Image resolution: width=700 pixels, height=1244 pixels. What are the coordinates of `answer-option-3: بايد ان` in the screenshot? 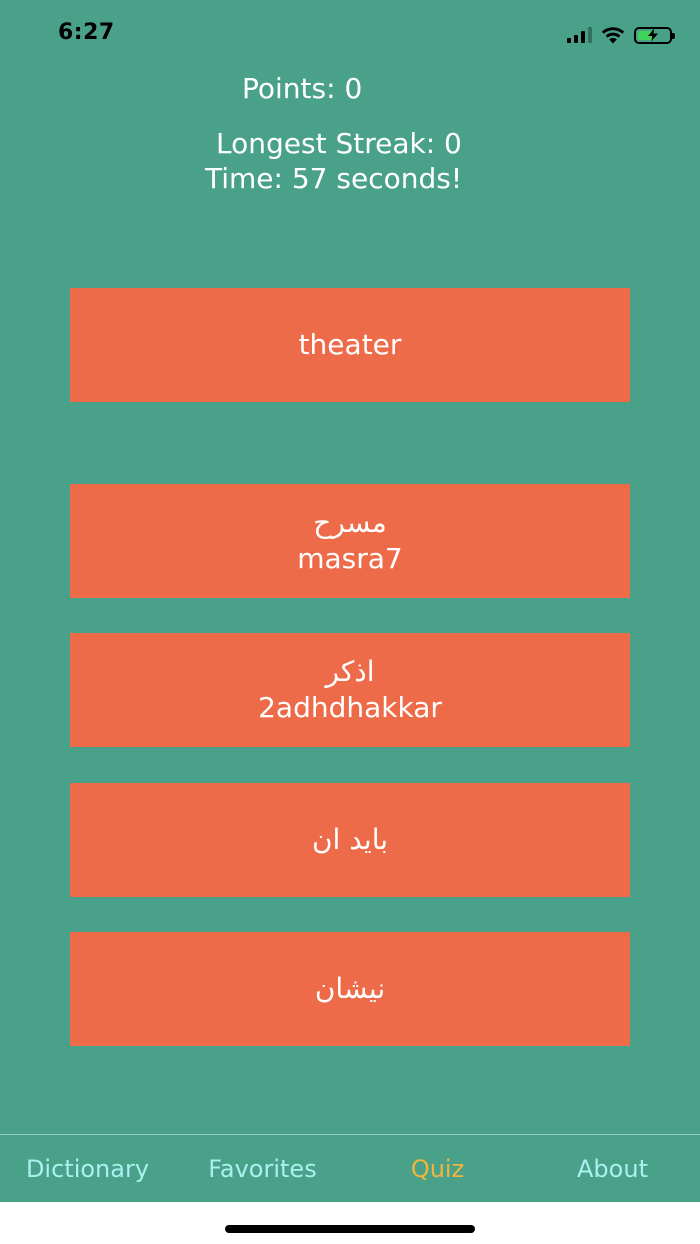 It's located at (350, 840).